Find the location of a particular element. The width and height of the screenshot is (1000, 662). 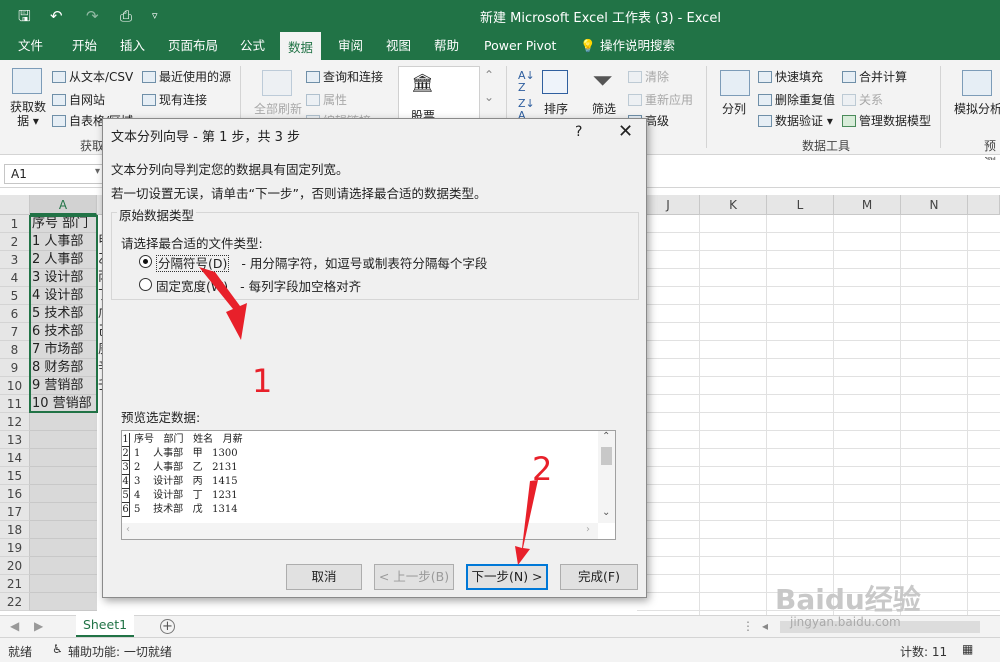

watermark-logo: Baidu经验 is located at coordinates (848, 599).